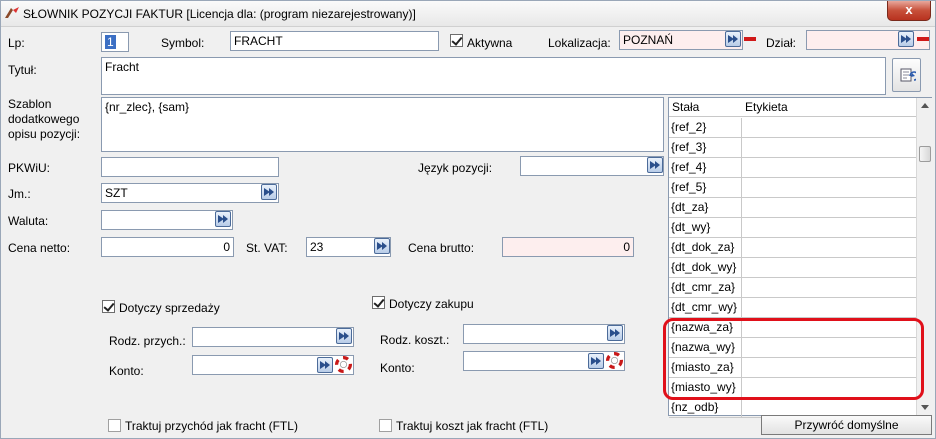  Describe the element at coordinates (169, 308) in the screenshot. I see `sprzedaz-label: Dotyczy sprzedaży` at that location.